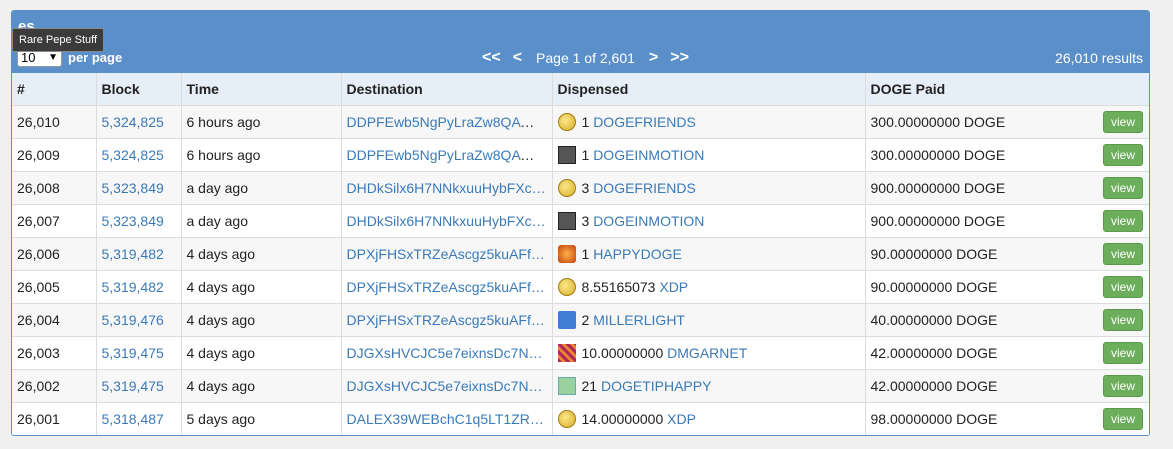 The height and width of the screenshot is (449, 1173). Describe the element at coordinates (1099, 58) in the screenshot. I see `results-count: 26,010 results` at that location.